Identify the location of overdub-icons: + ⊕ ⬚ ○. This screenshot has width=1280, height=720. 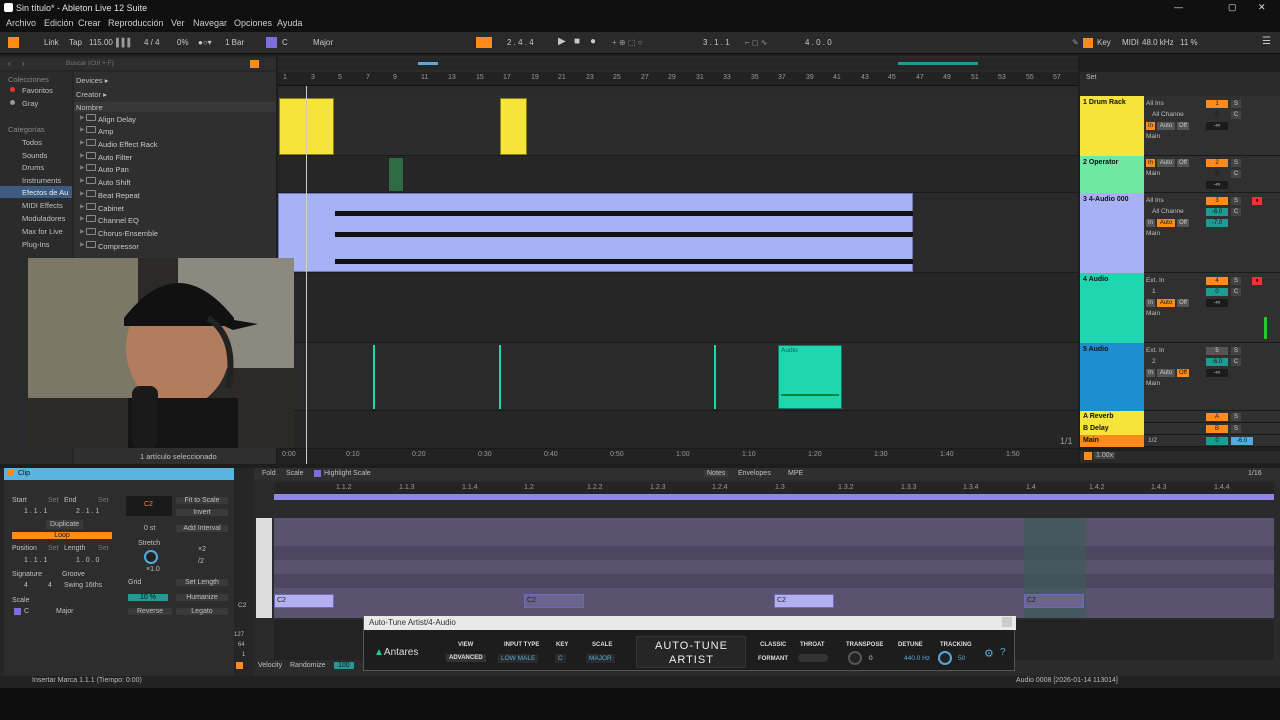
(627, 42).